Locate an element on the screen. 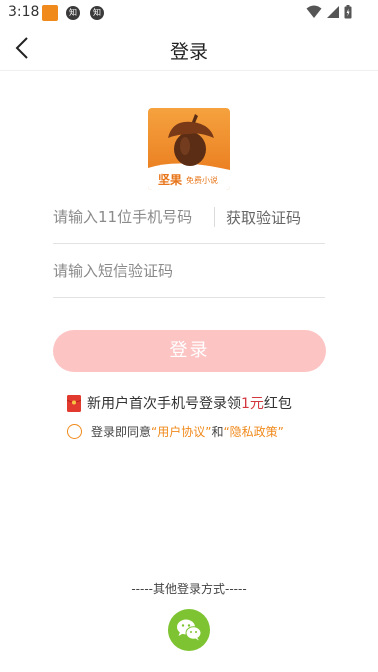 Image resolution: width=378 pixels, height=672 pixels. sms-code-input-row is located at coordinates (189, 271).